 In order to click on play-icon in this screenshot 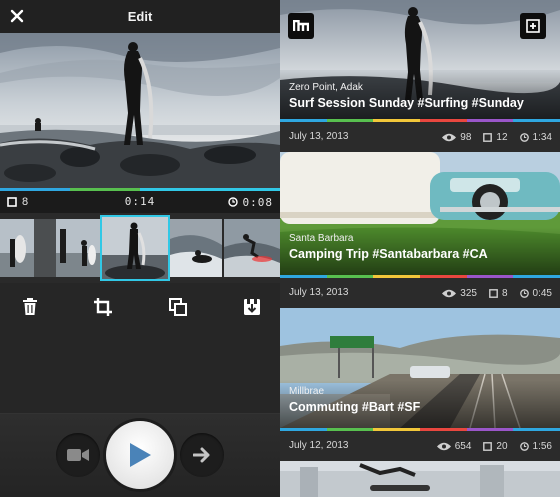, I will do `click(140, 455)`.